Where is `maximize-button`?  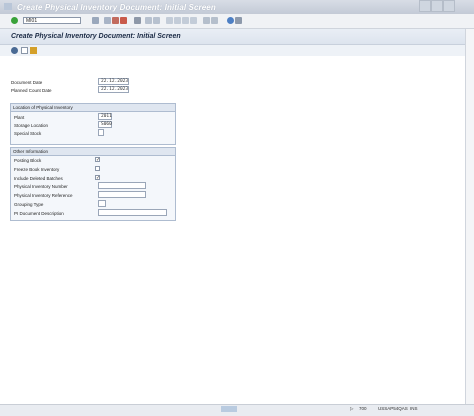
maximize-button is located at coordinates (437, 6).